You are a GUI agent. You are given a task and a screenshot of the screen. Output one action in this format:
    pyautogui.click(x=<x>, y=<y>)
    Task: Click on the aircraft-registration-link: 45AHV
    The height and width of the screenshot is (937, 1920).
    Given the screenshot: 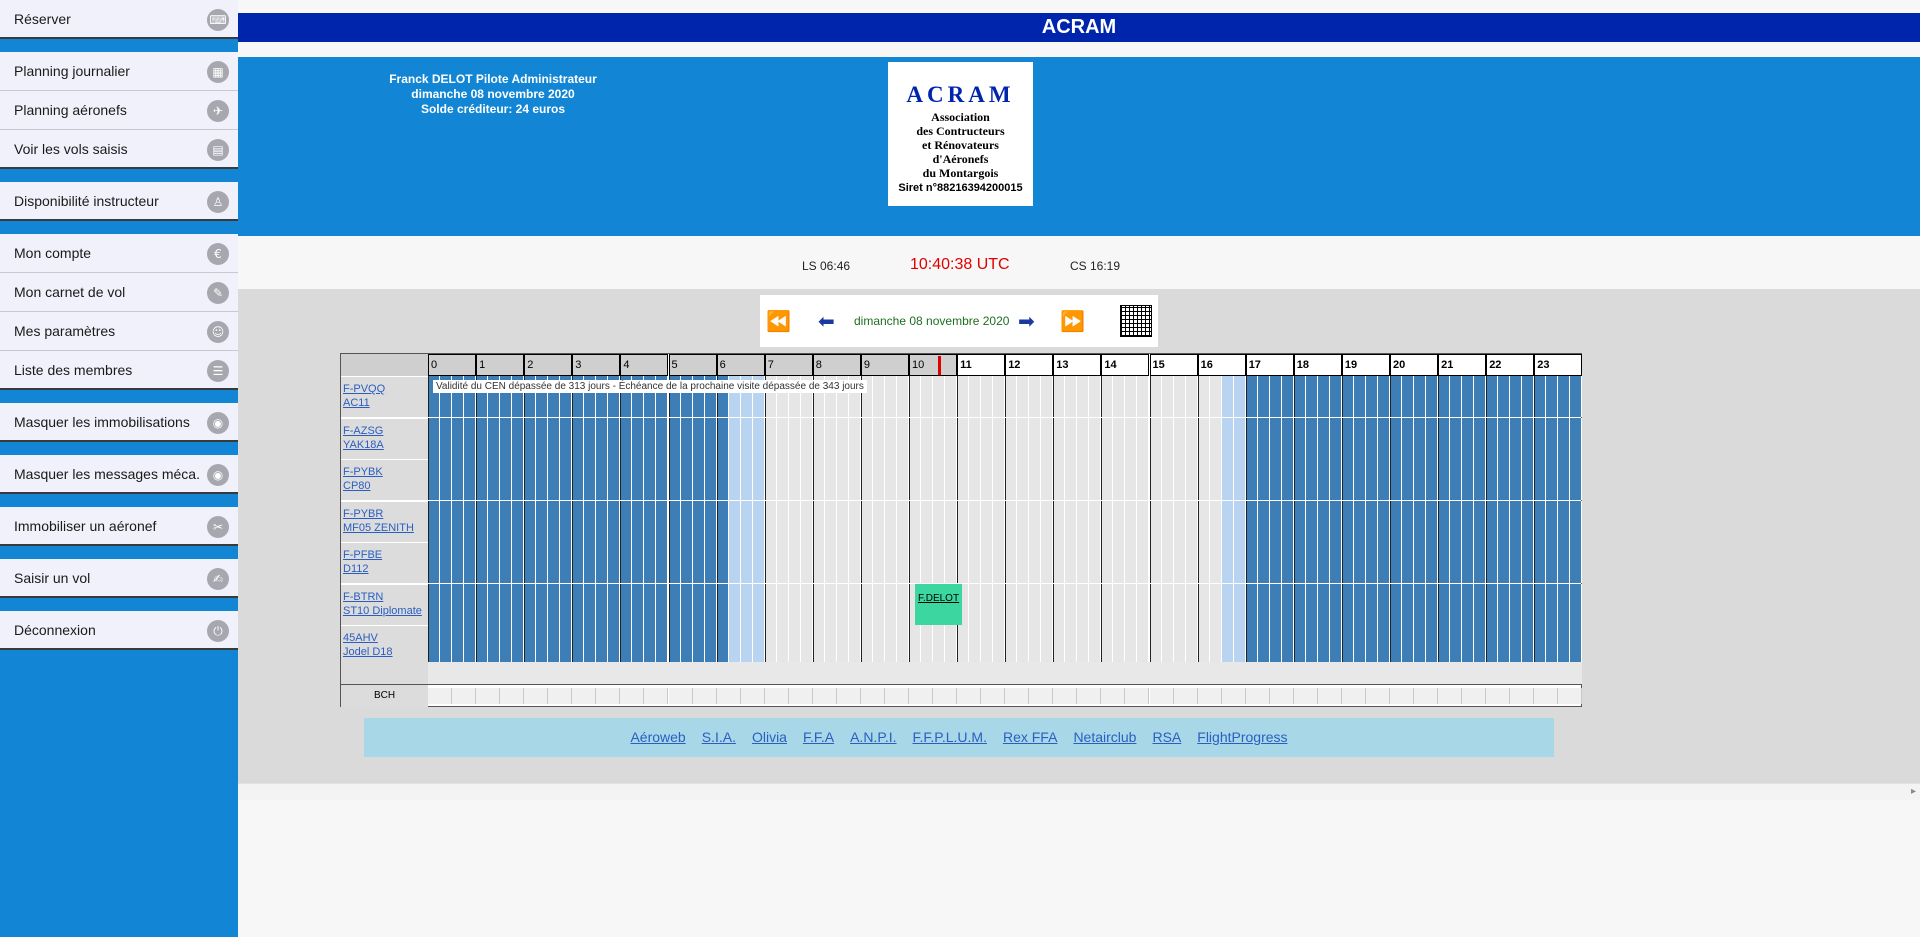 What is the action you would take?
    pyautogui.click(x=384, y=638)
    